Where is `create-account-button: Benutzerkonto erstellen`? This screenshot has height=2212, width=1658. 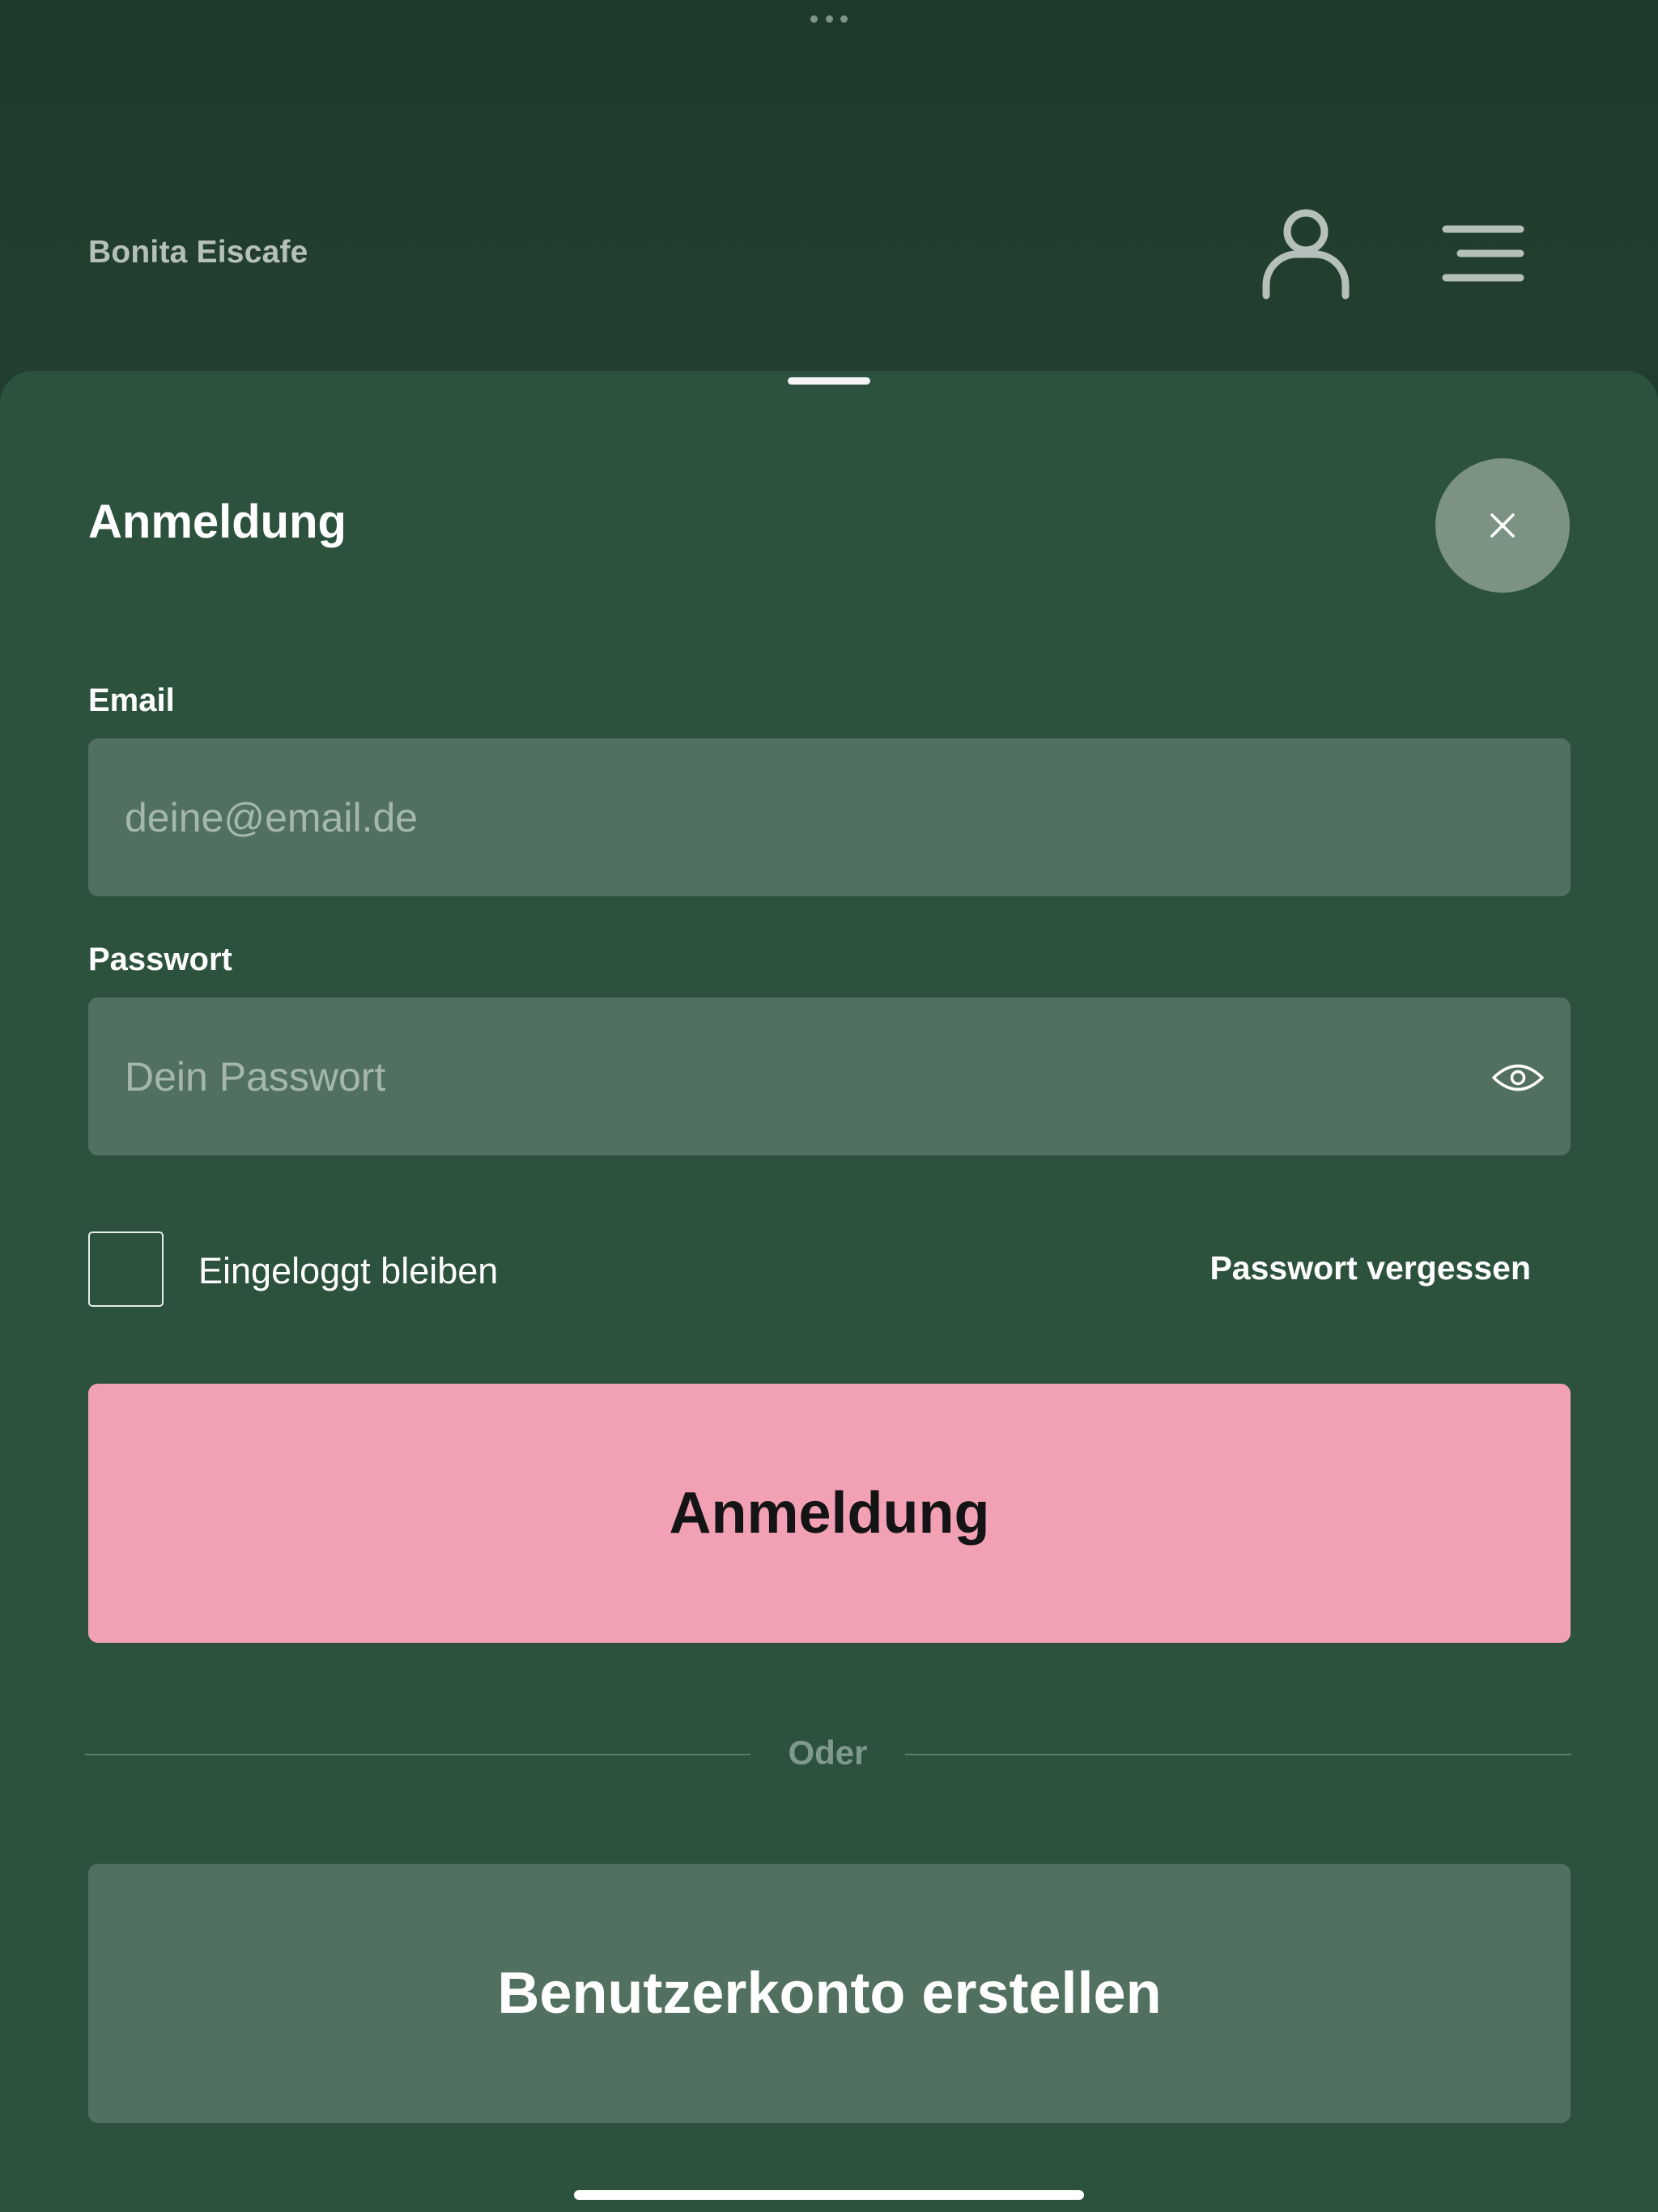
create-account-button: Benutzerkonto erstellen is located at coordinates (829, 1994).